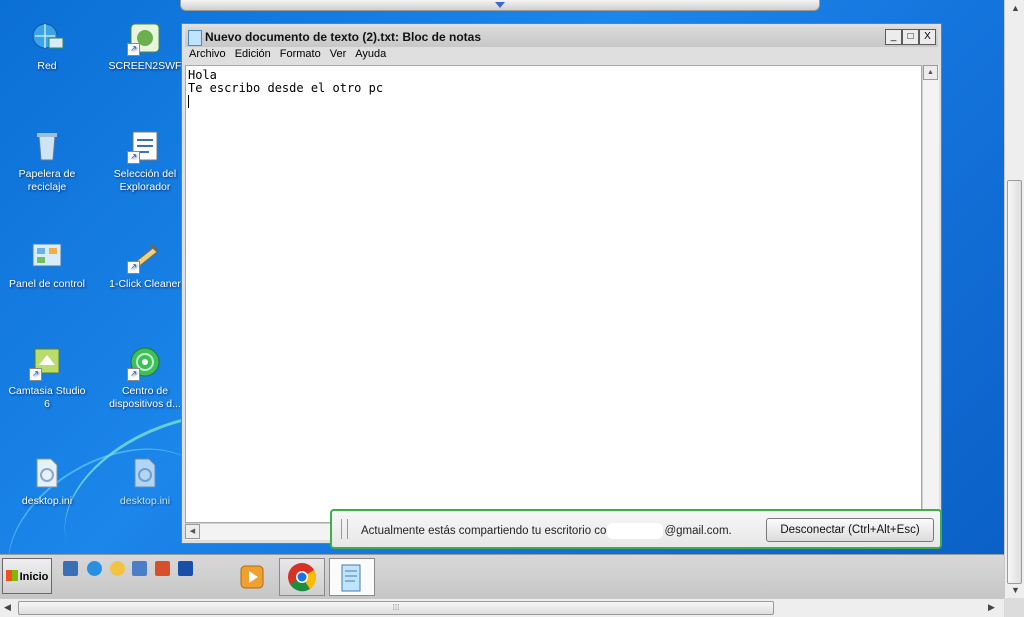 The image size is (1024, 617). What do you see at coordinates (1014, 382) in the screenshot?
I see `vertical-scroll-thumb` at bounding box center [1014, 382].